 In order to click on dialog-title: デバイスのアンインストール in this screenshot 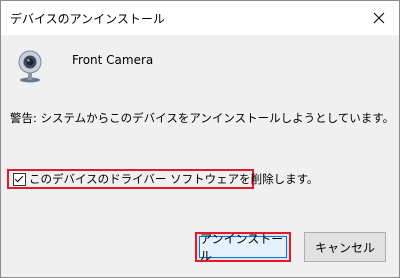, I will do `click(87, 19)`.